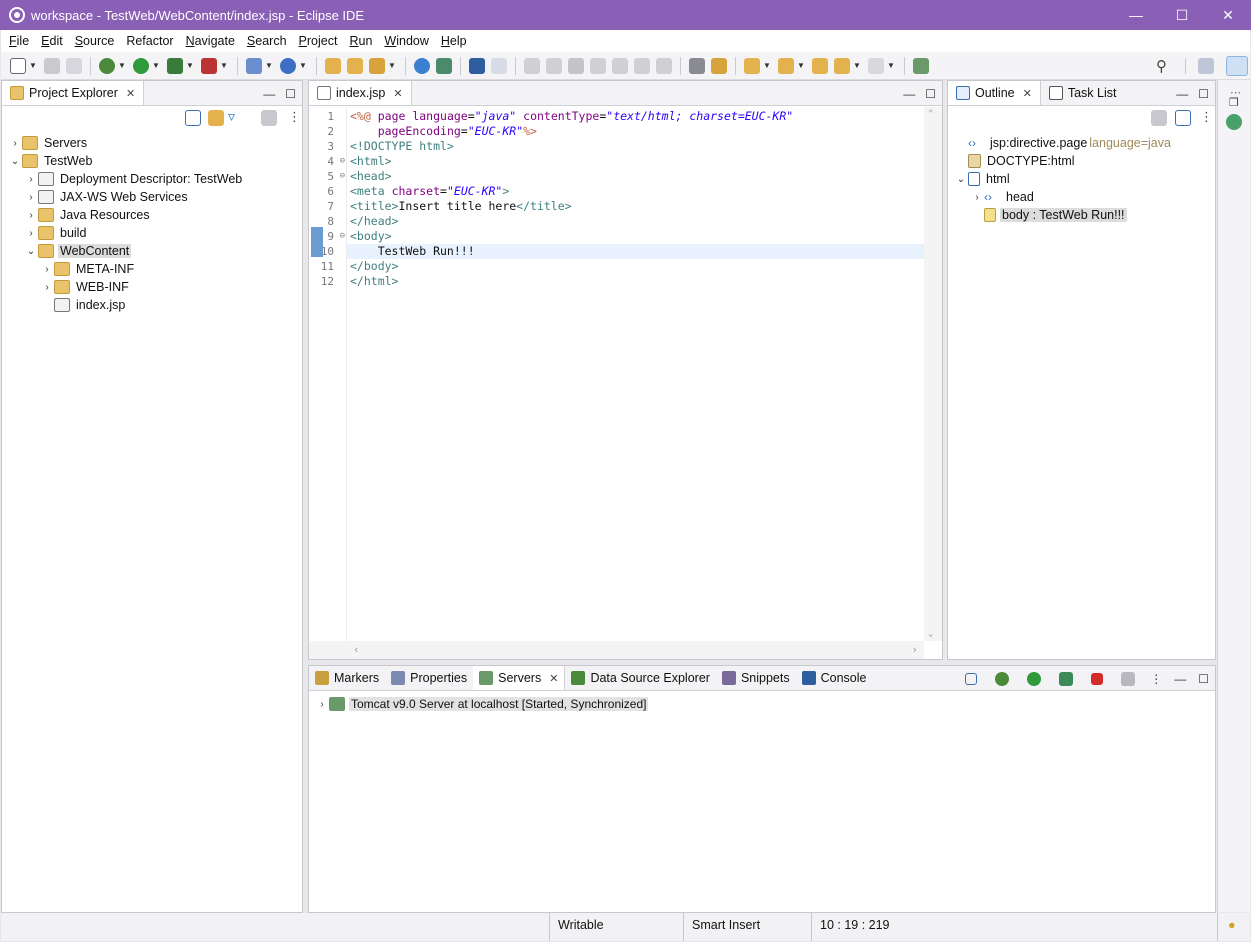 This screenshot has height=942, width=1251. What do you see at coordinates (1234, 102) in the screenshot?
I see `restore-icon: ❐` at bounding box center [1234, 102].